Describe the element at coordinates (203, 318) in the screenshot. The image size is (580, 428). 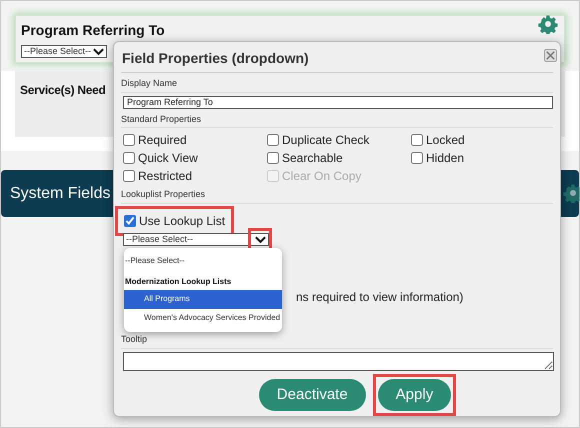
I see `dropdown-option: Women's Advocacy Services Provided` at that location.